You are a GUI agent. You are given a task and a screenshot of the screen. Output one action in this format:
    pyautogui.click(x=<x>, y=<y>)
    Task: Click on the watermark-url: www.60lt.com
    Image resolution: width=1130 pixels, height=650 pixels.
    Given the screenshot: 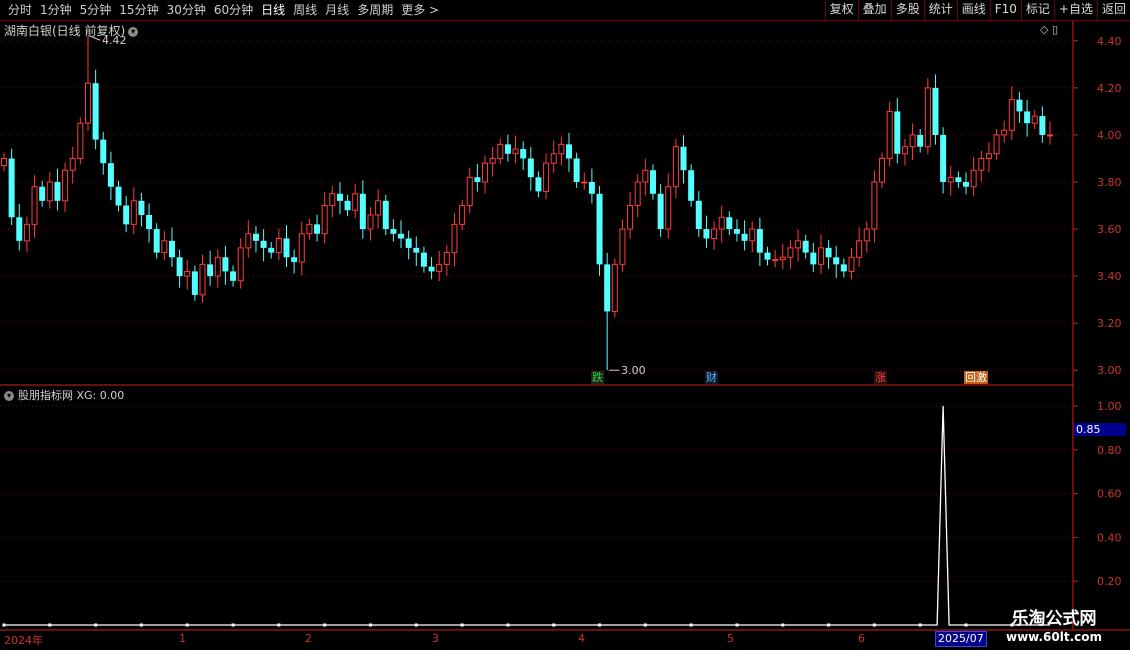 What is the action you would take?
    pyautogui.click(x=1054, y=637)
    